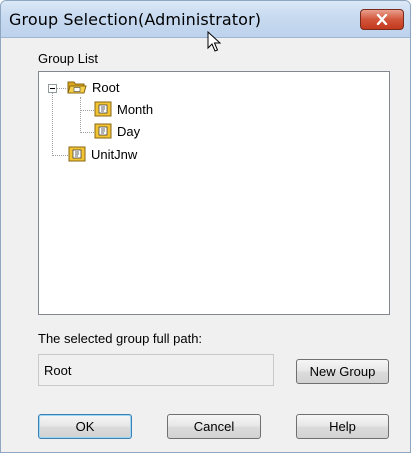 The height and width of the screenshot is (453, 411). I want to click on tree-node-root: Root, so click(93, 87).